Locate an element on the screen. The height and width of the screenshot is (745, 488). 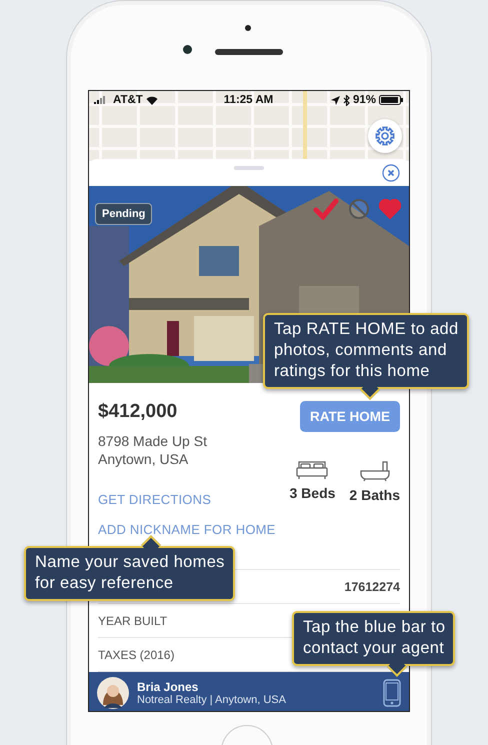
address-line: Anytown, USA is located at coordinates (144, 459).